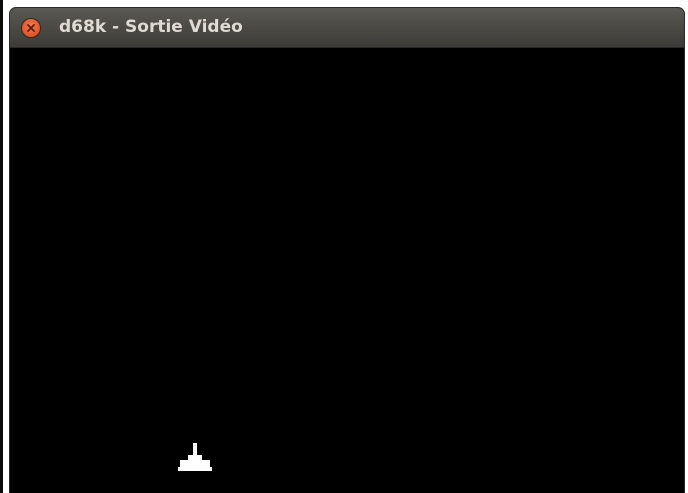 Image resolution: width=688 pixels, height=493 pixels. I want to click on close-button, so click(31, 28).